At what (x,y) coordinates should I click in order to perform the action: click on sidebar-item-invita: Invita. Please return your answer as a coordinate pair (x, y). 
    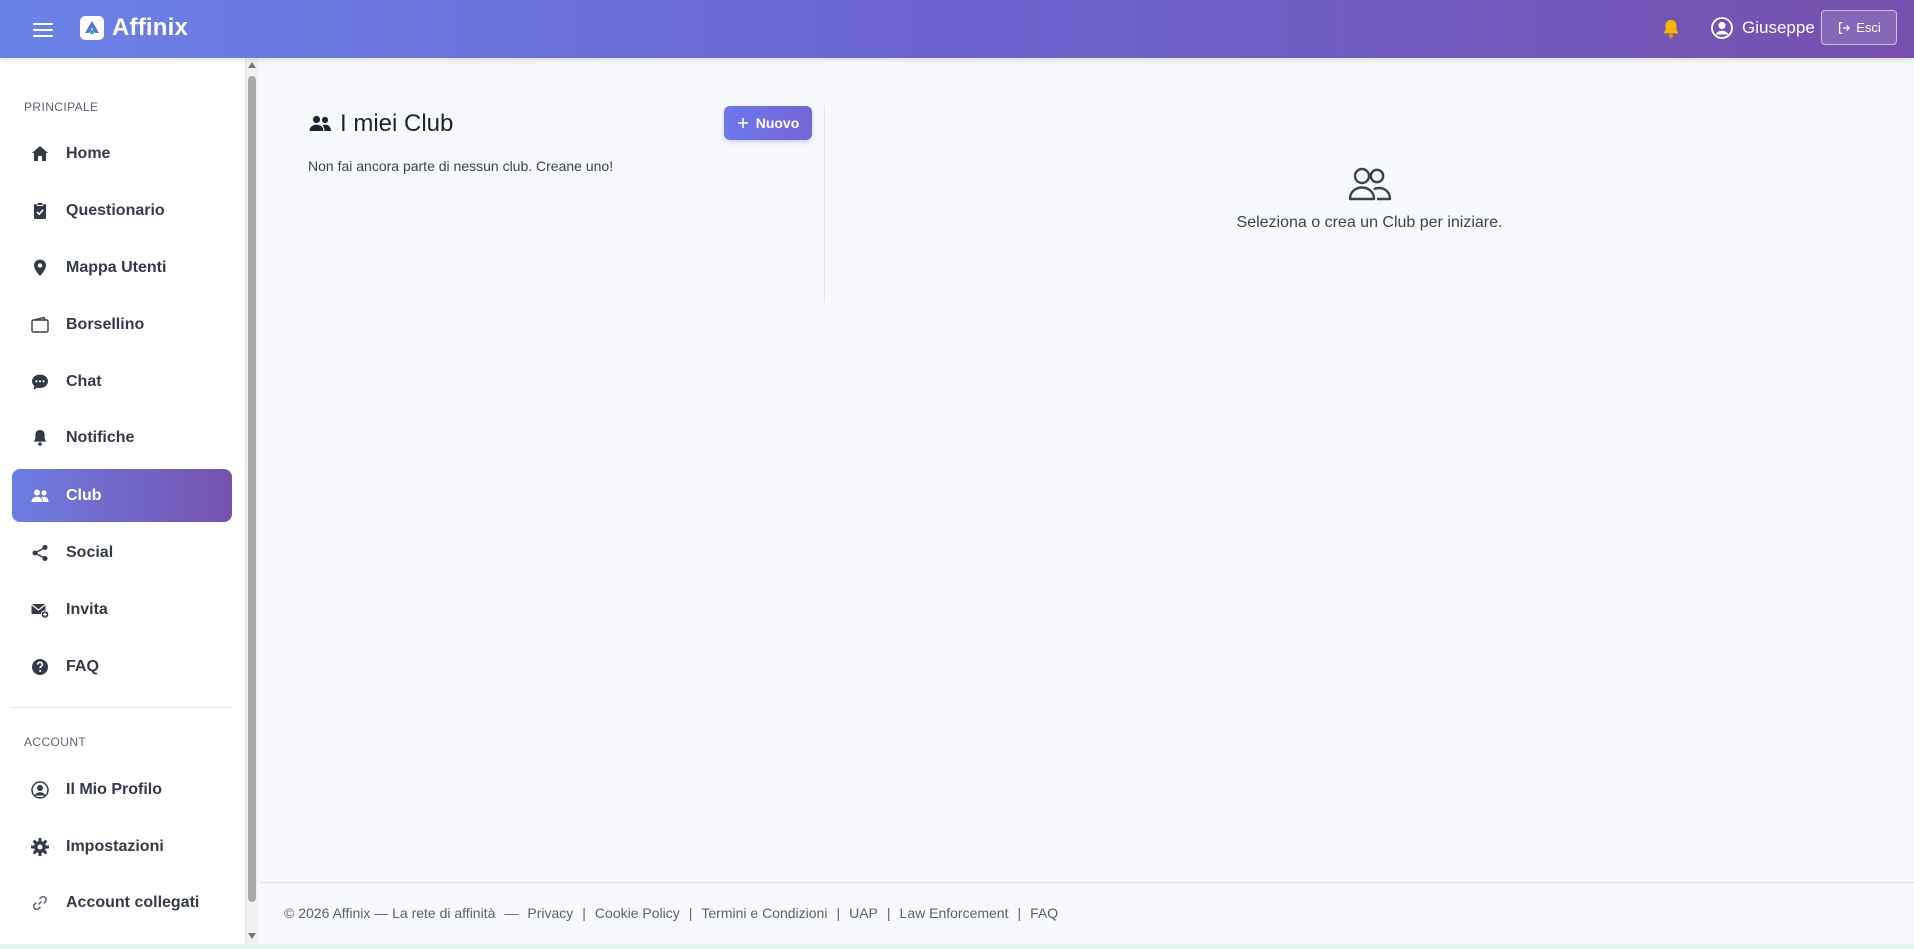
    Looking at the image, I should click on (122, 609).